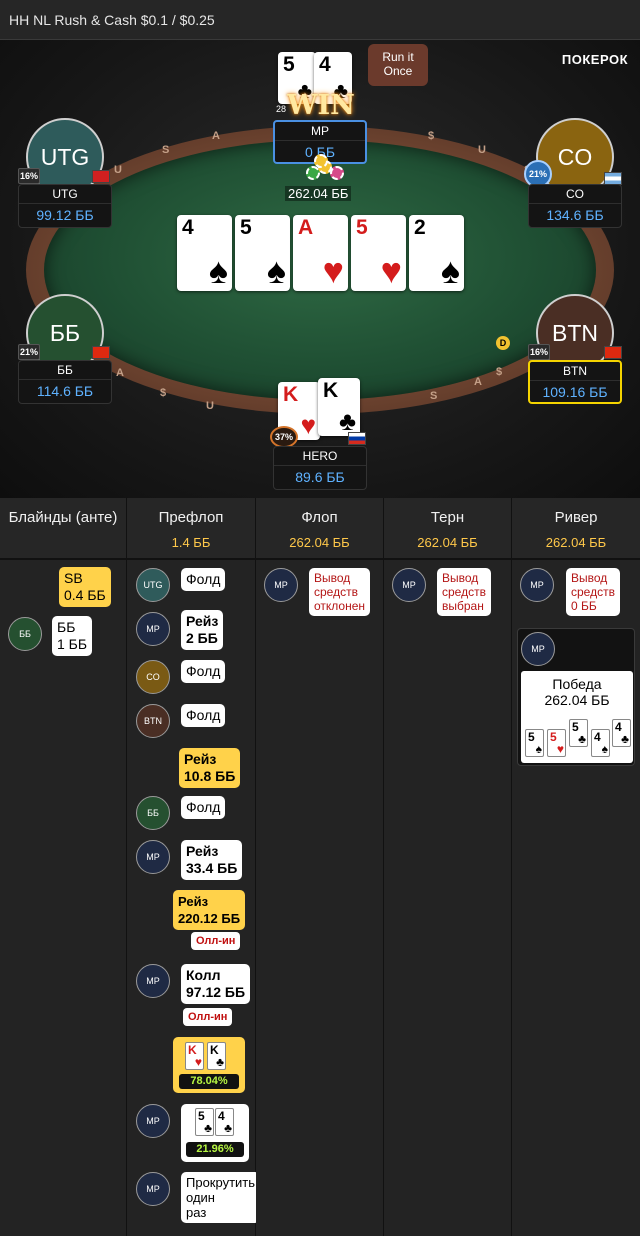 This screenshot has width=640, height=1236. What do you see at coordinates (420, 227) in the screenshot?
I see `card-rank: 2` at bounding box center [420, 227].